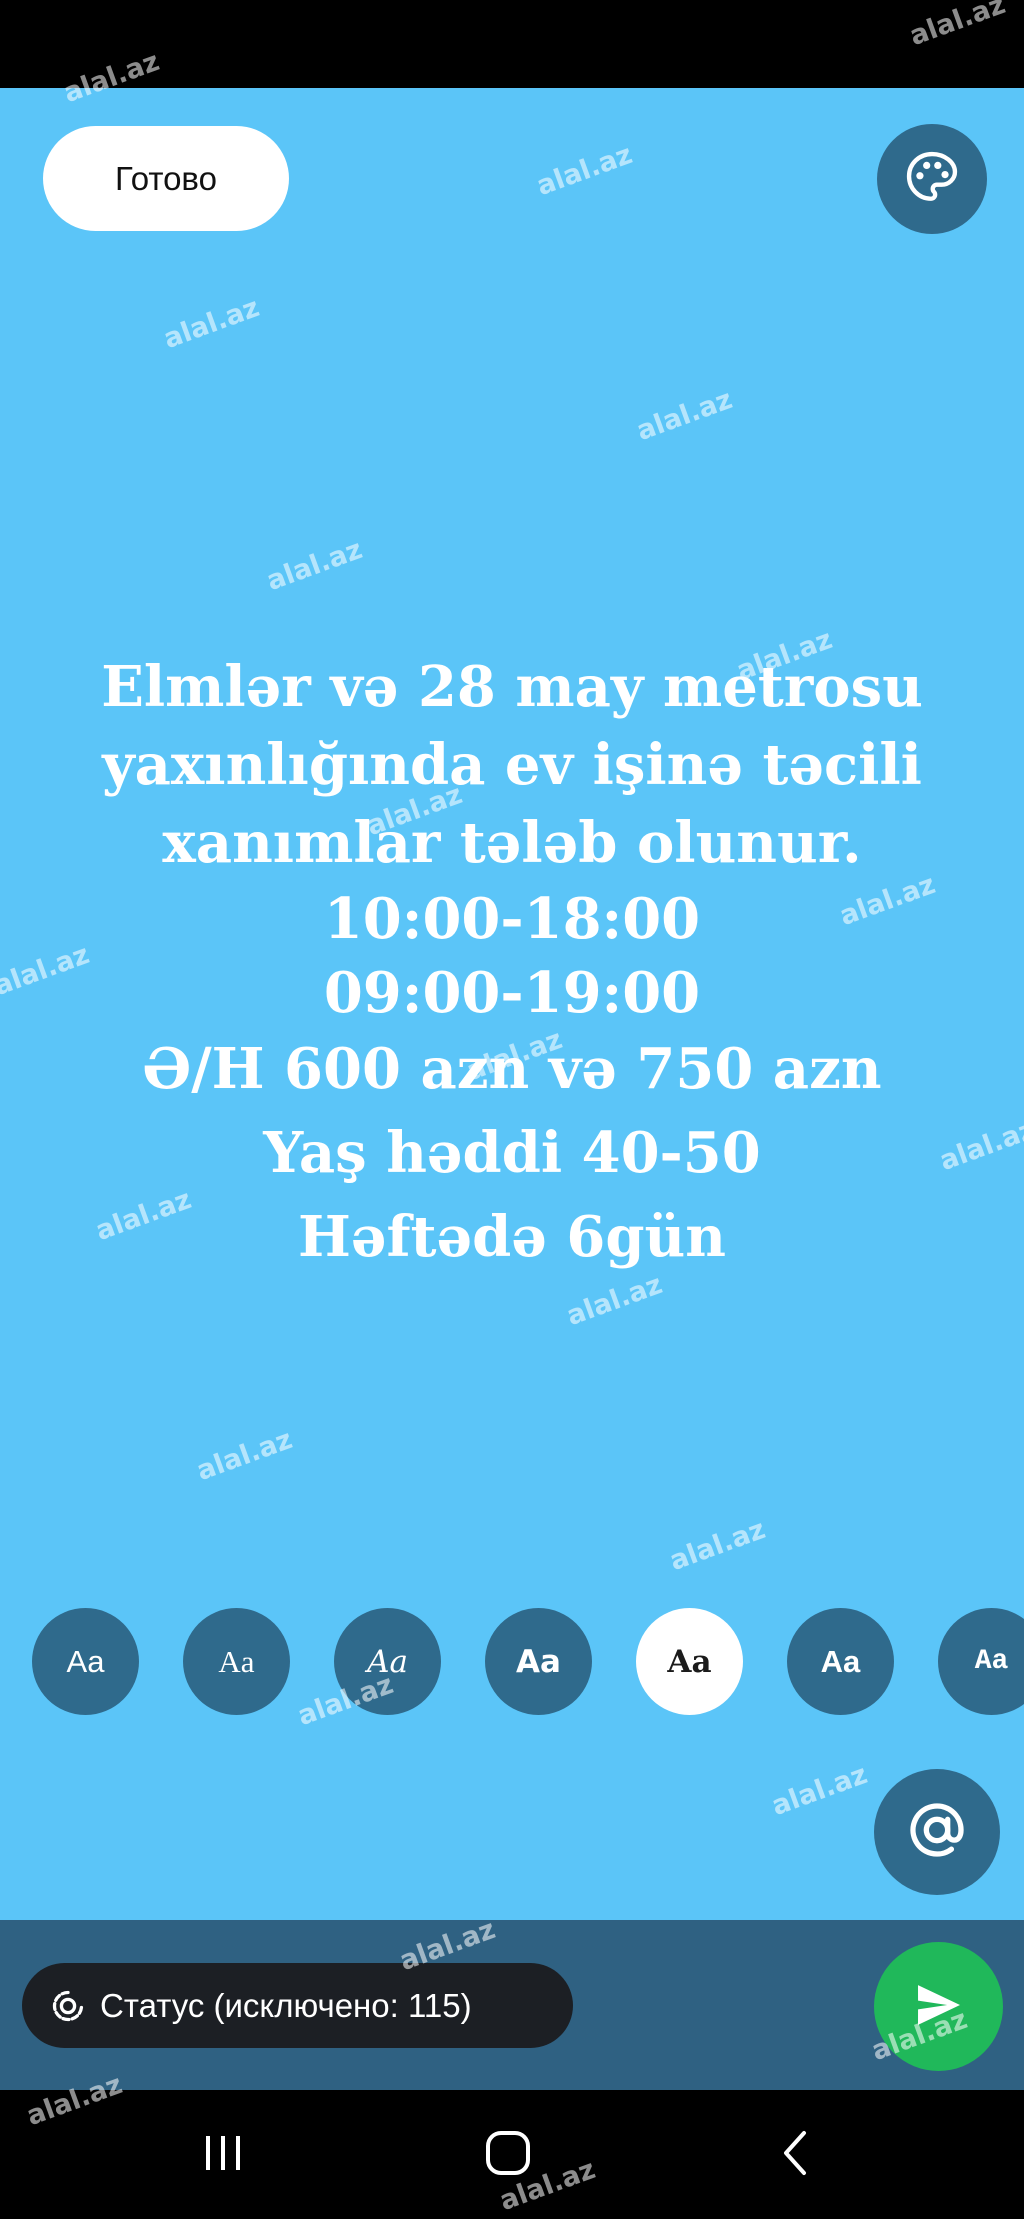 The image size is (1024, 2219). I want to click on status-text-line: Həftədə 6gün, so click(512, 1237).